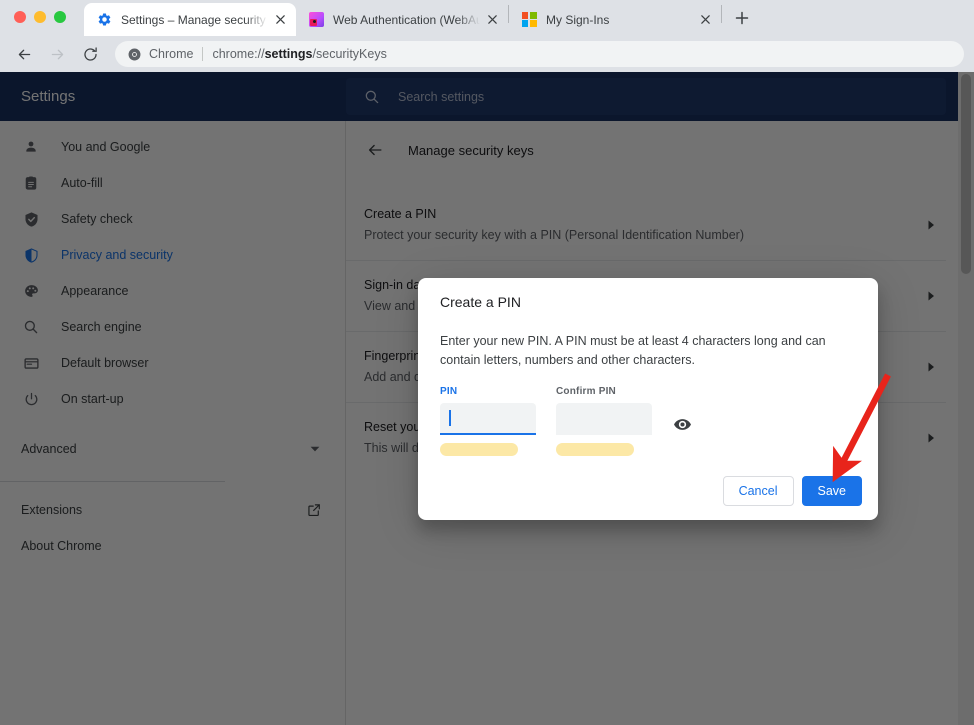  What do you see at coordinates (450, 418) in the screenshot?
I see `text-caret` at bounding box center [450, 418].